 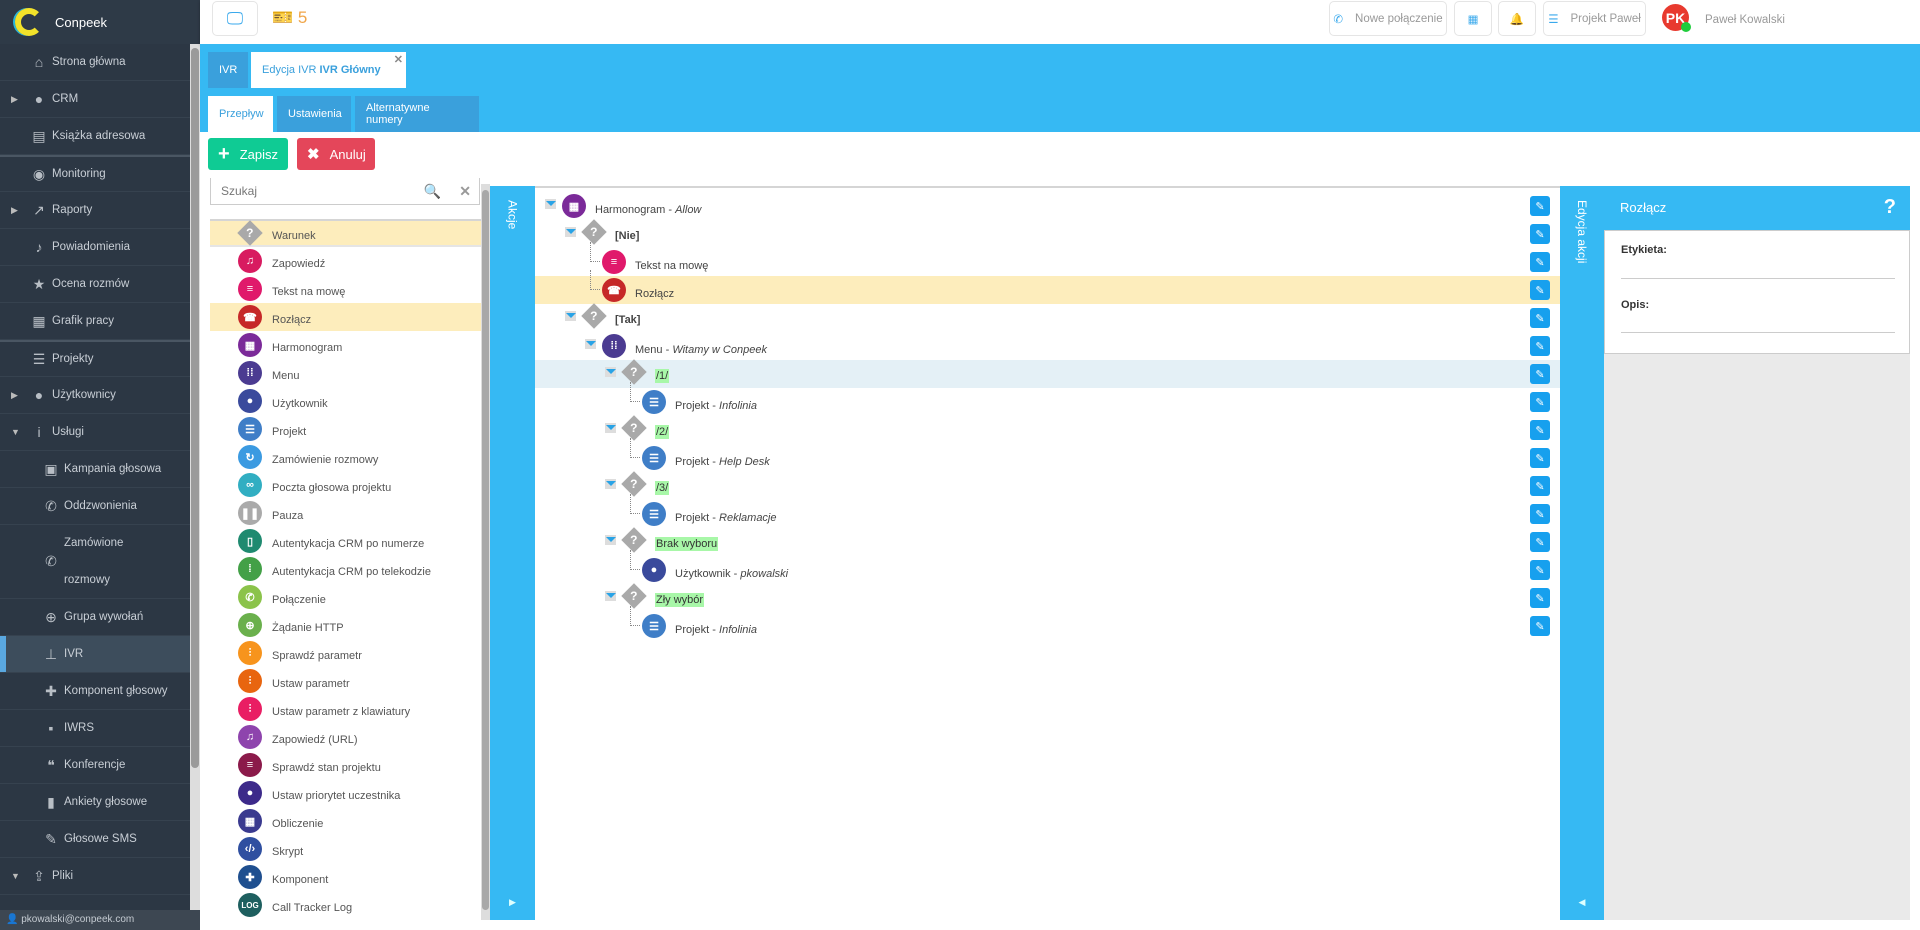 What do you see at coordinates (1047, 259) in the screenshot?
I see `tree-node: ≡ Tekst na mowę ✎` at bounding box center [1047, 259].